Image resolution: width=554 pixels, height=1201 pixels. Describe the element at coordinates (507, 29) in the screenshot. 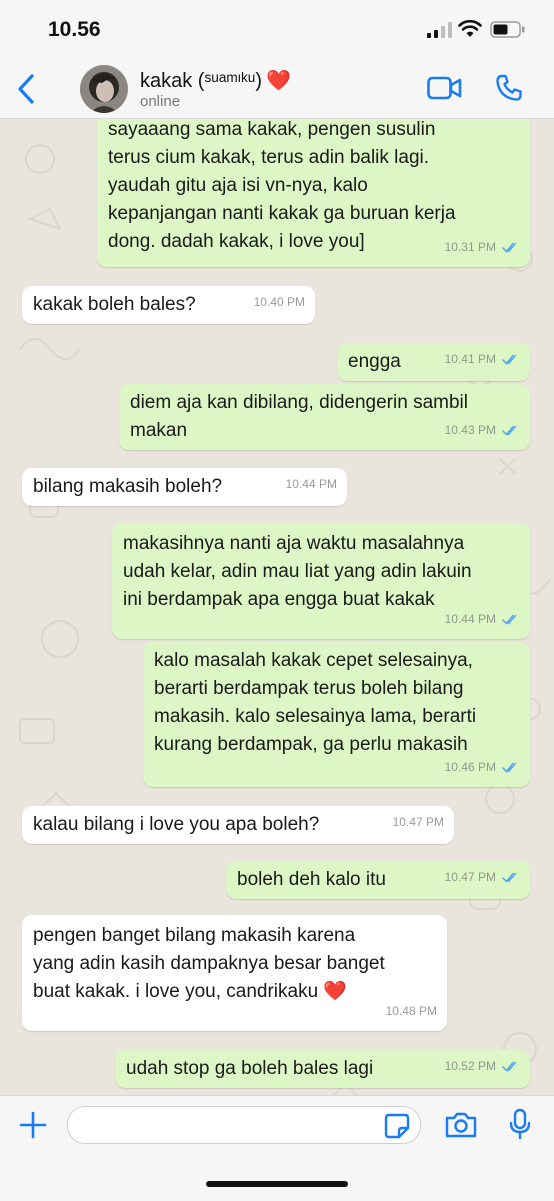

I see `battery-icon` at that location.